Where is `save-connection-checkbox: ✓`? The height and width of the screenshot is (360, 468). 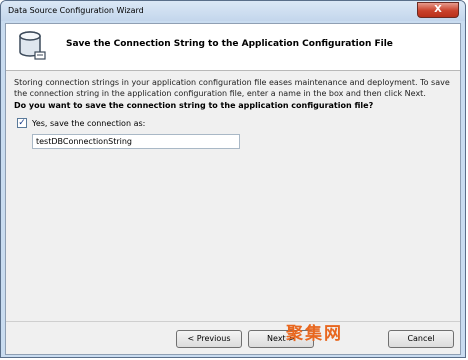
save-connection-checkbox: ✓ is located at coordinates (22, 123).